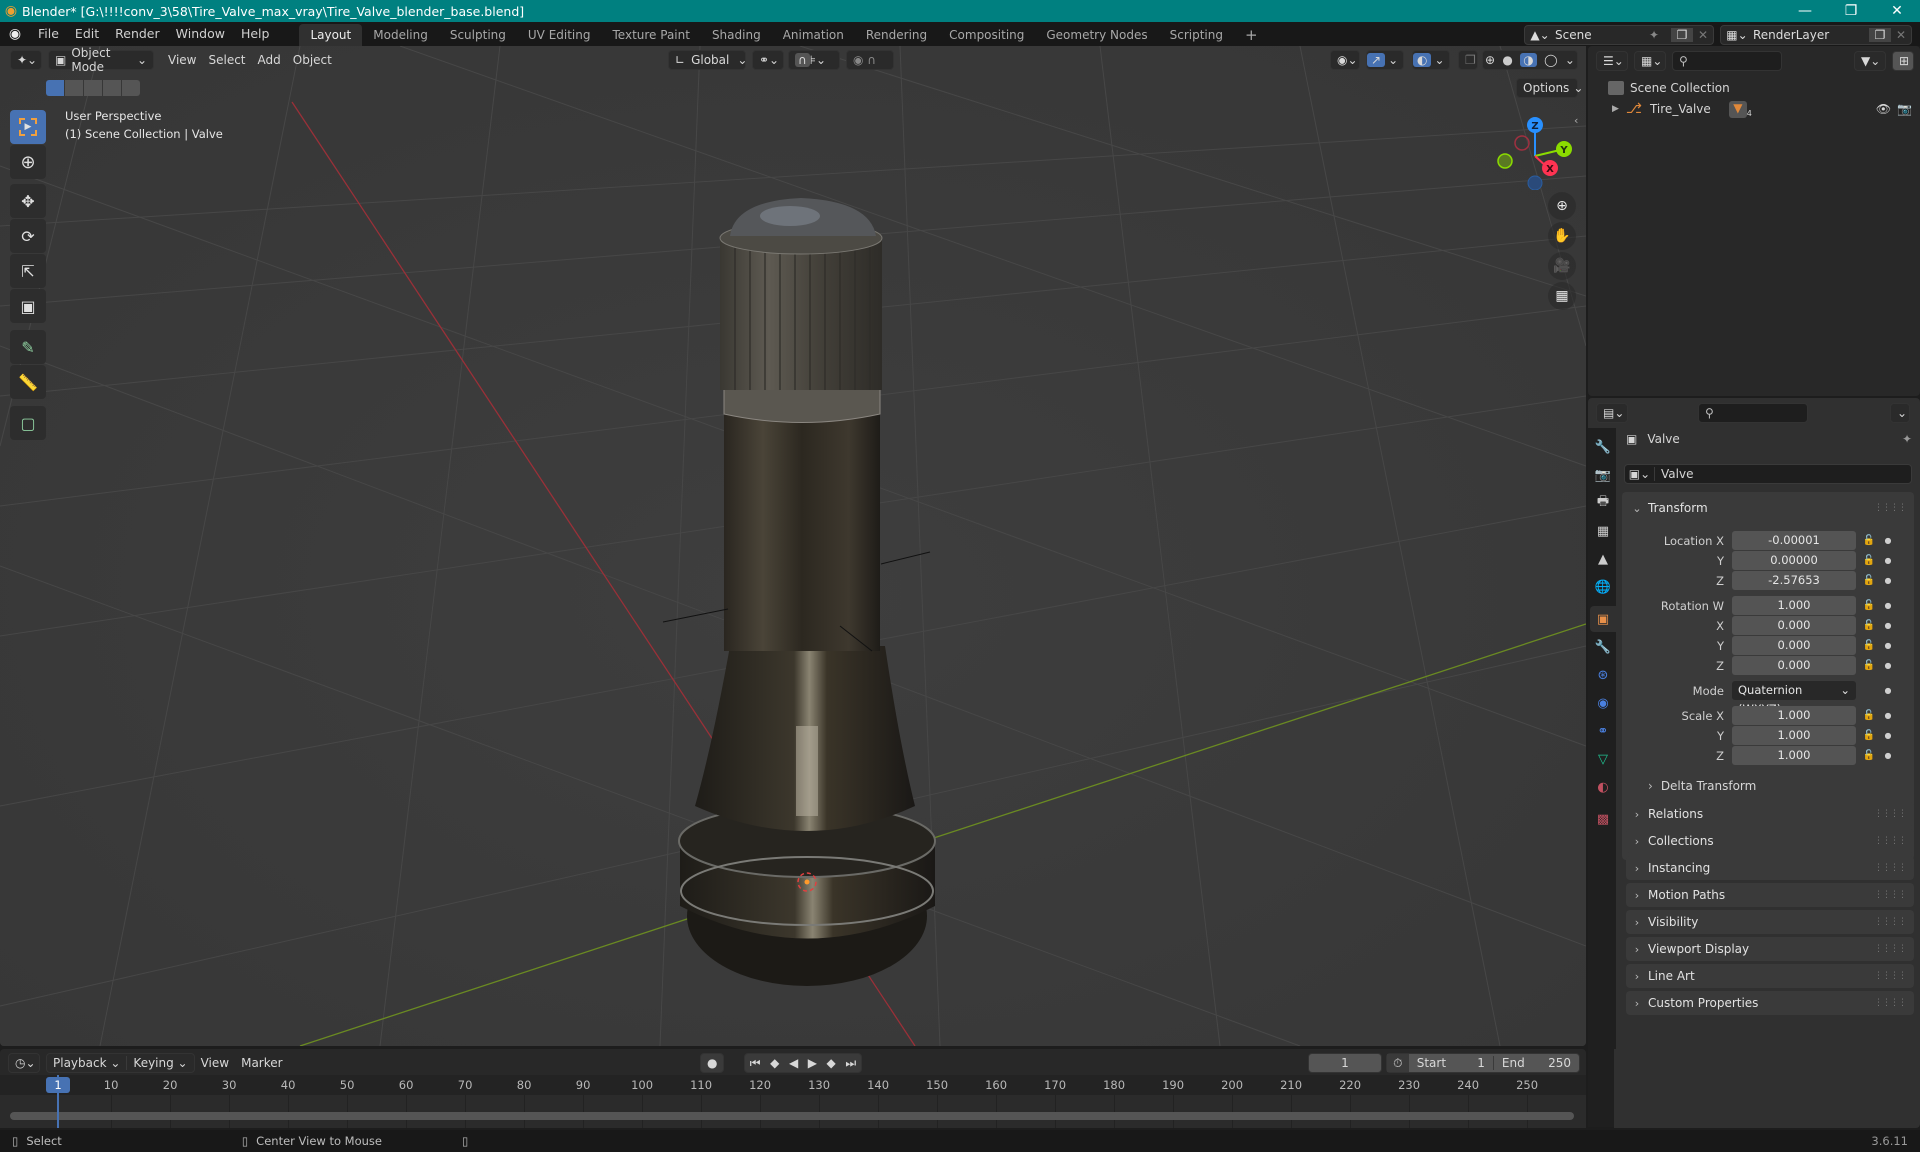 This screenshot has width=1920, height=1152. I want to click on object-mode-dropdown: ▣ Object Mode ⌄, so click(101, 60).